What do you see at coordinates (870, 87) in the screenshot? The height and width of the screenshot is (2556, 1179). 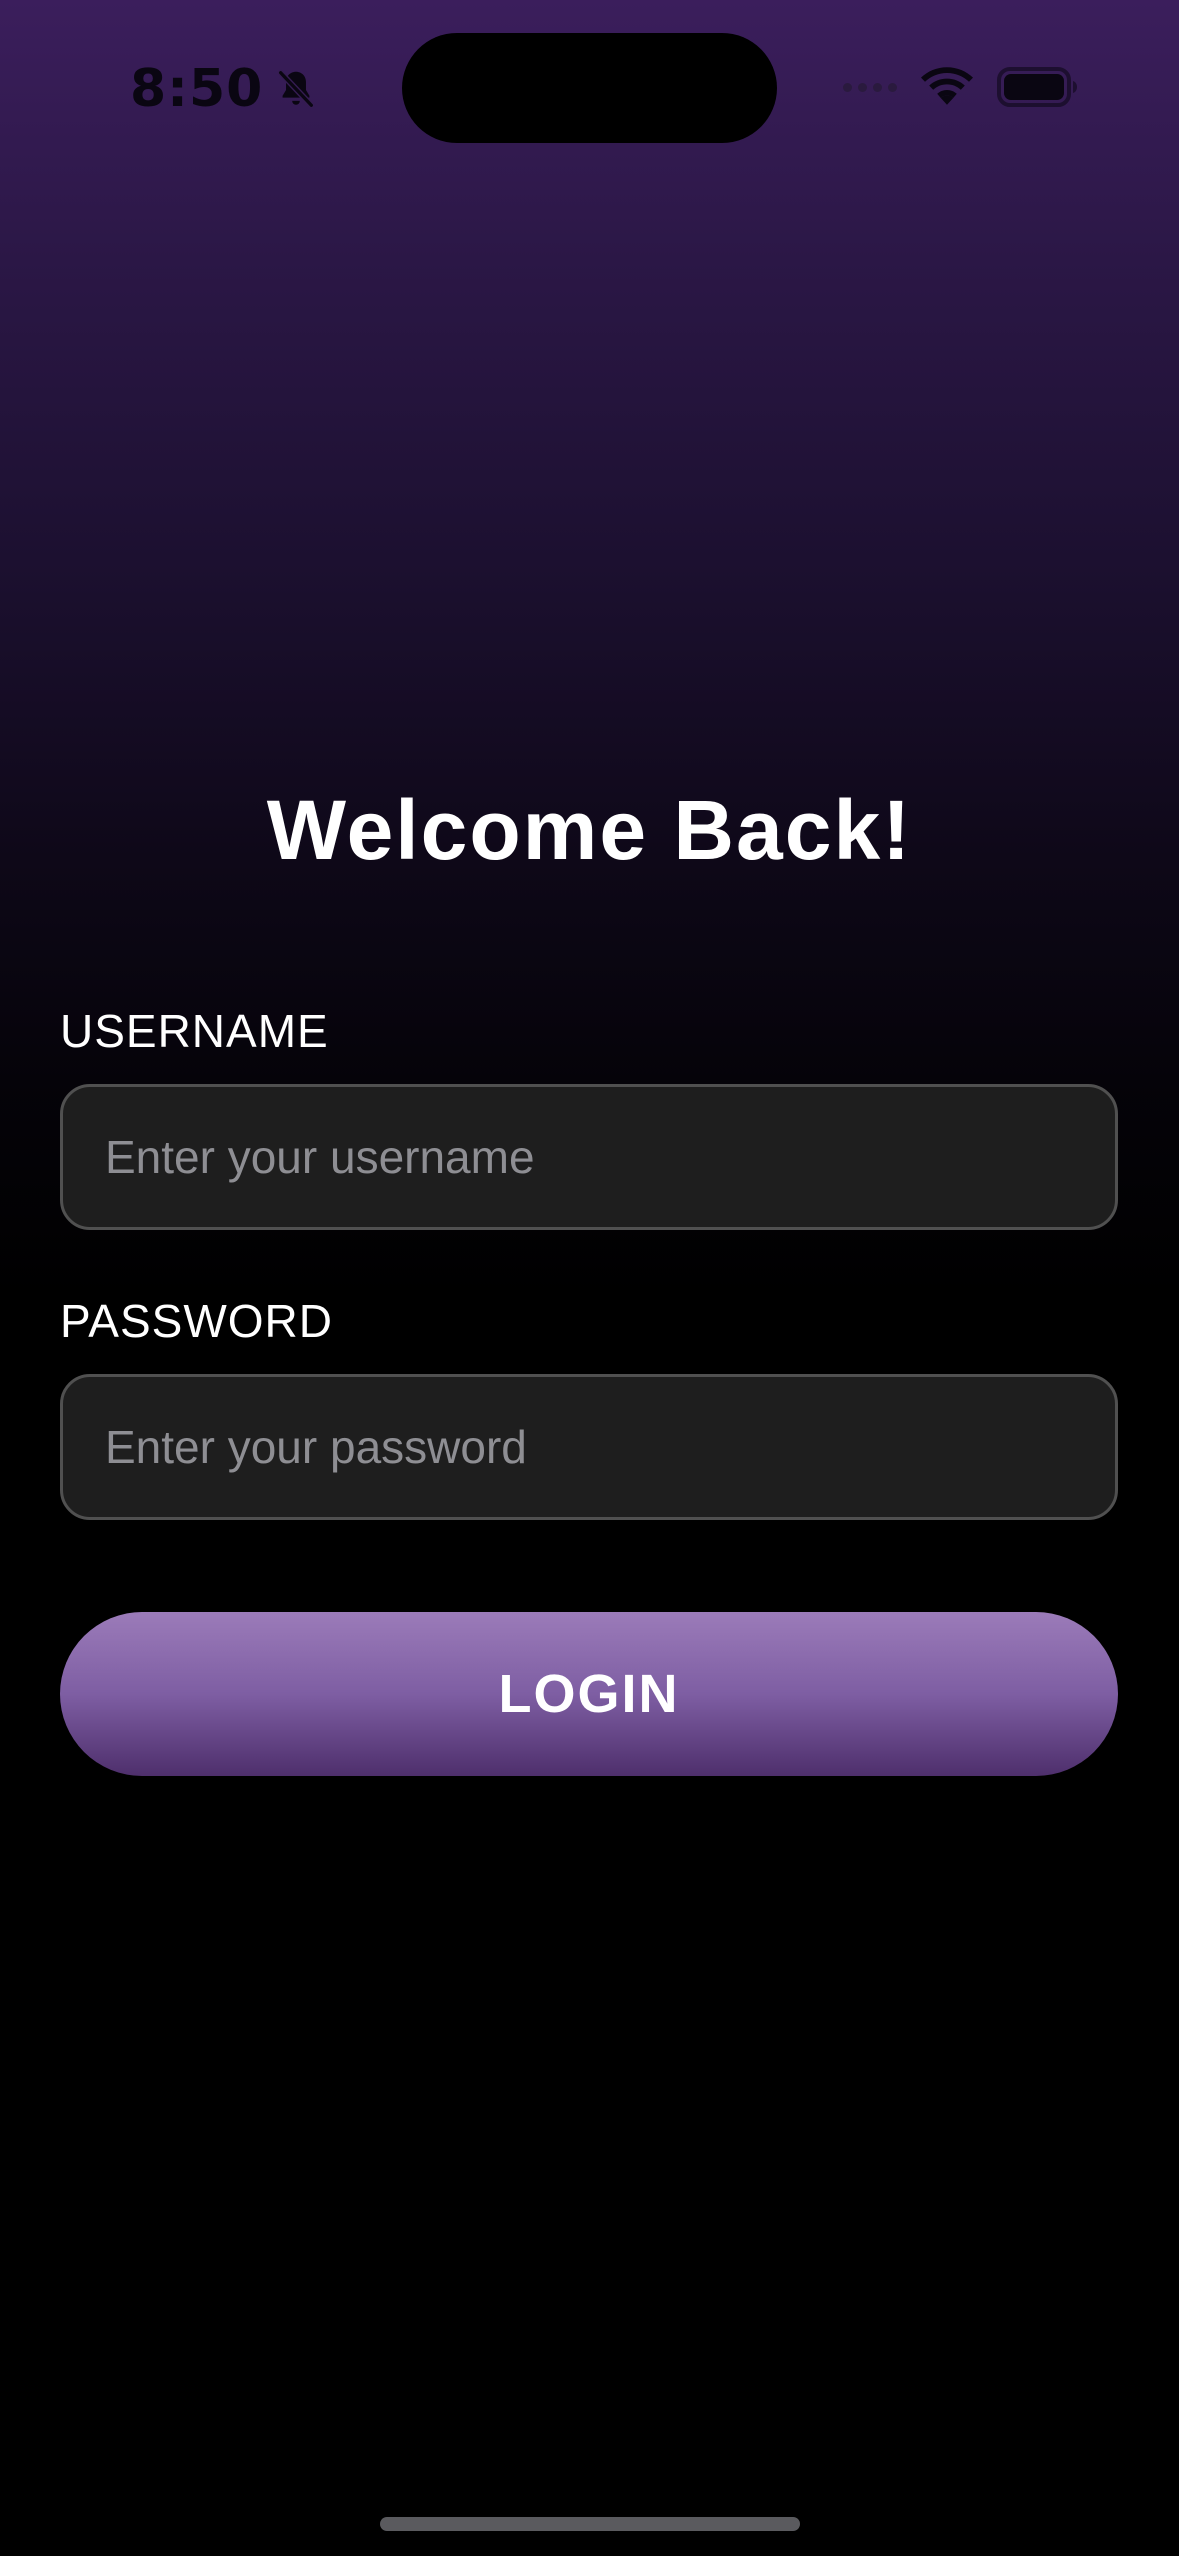 I see `cellular-signal-icon` at bounding box center [870, 87].